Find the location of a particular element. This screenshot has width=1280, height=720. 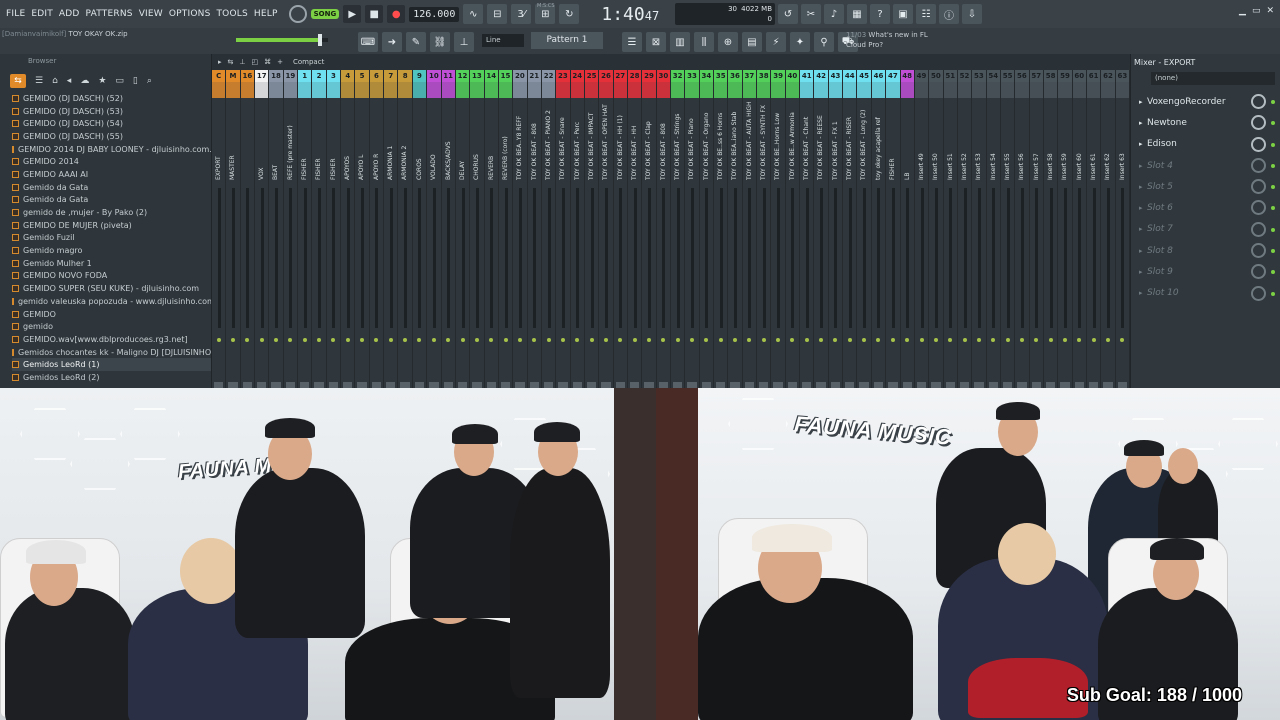

mixer-strip: 47 FISHER is located at coordinates (893, 229).